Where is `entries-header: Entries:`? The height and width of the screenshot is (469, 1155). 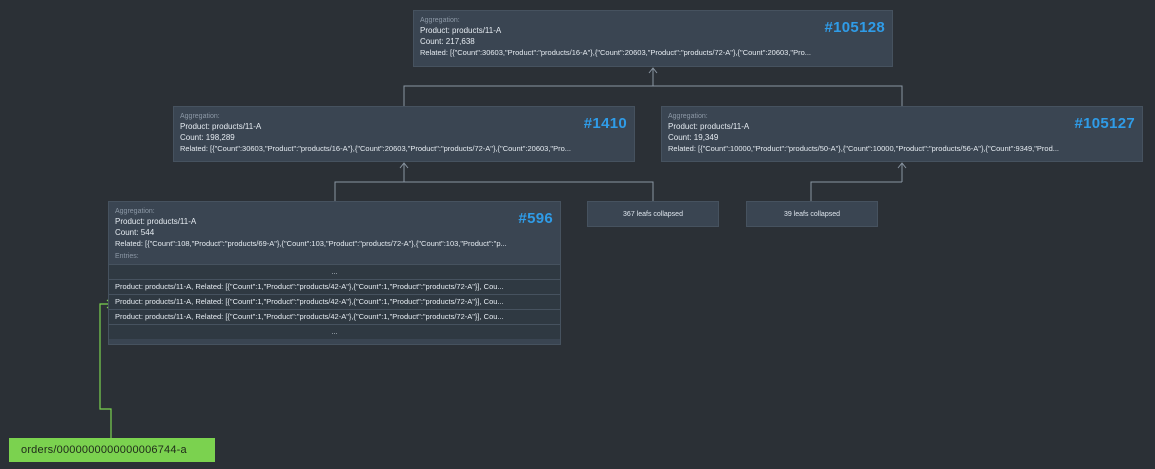
entries-header: Entries: is located at coordinates (127, 256).